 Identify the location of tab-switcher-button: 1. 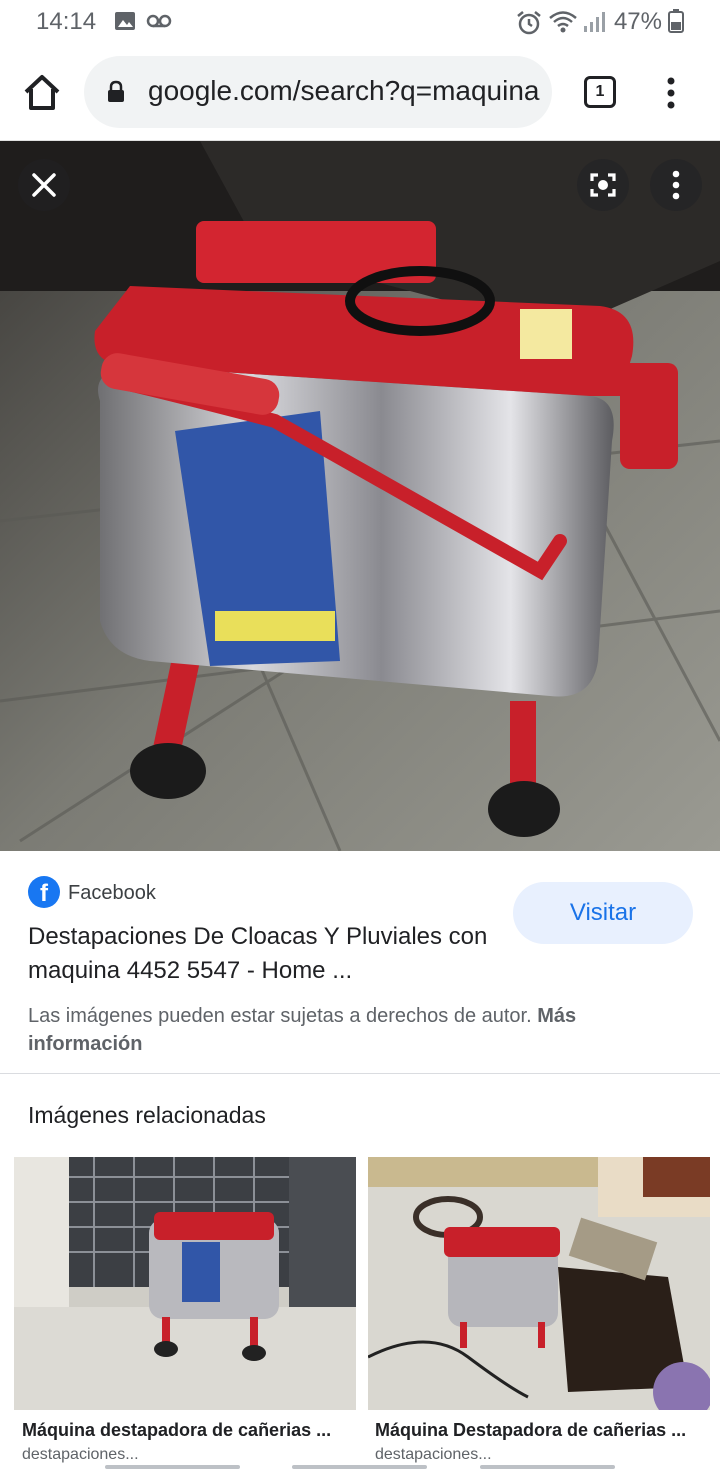
(600, 92).